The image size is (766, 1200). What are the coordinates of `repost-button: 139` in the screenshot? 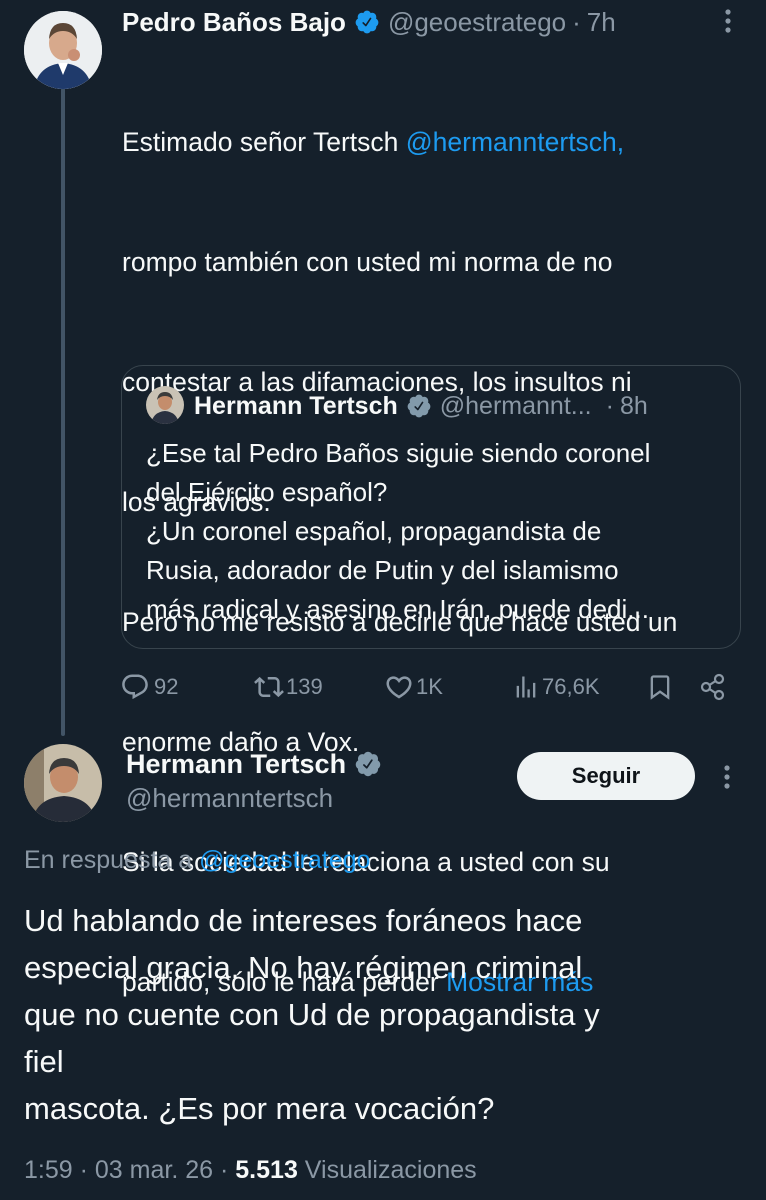 It's located at (288, 687).